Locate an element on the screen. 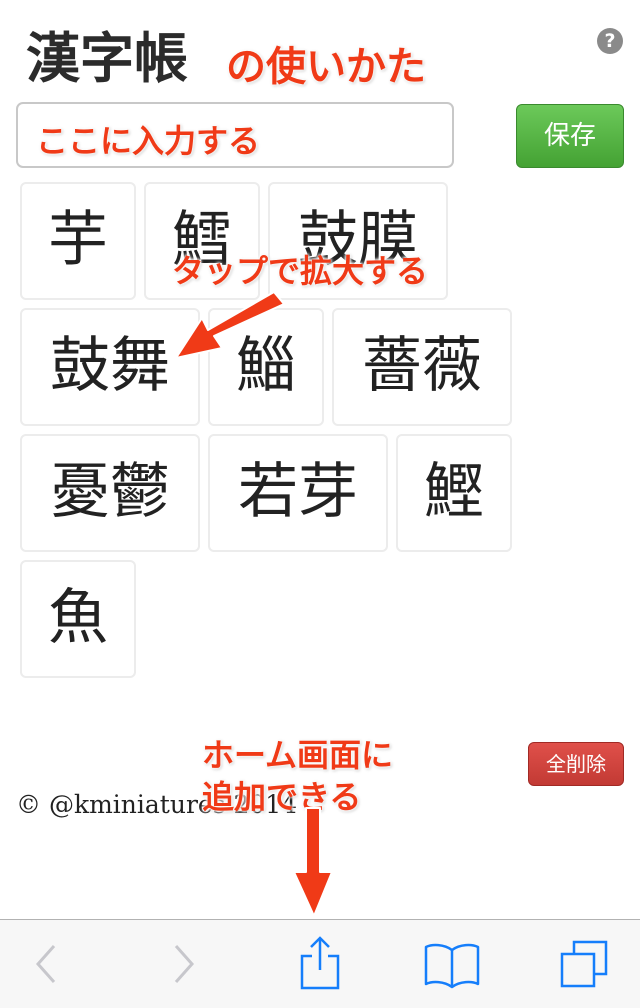 The width and height of the screenshot is (640, 1008). delete-all-button: 全削除 is located at coordinates (576, 764).